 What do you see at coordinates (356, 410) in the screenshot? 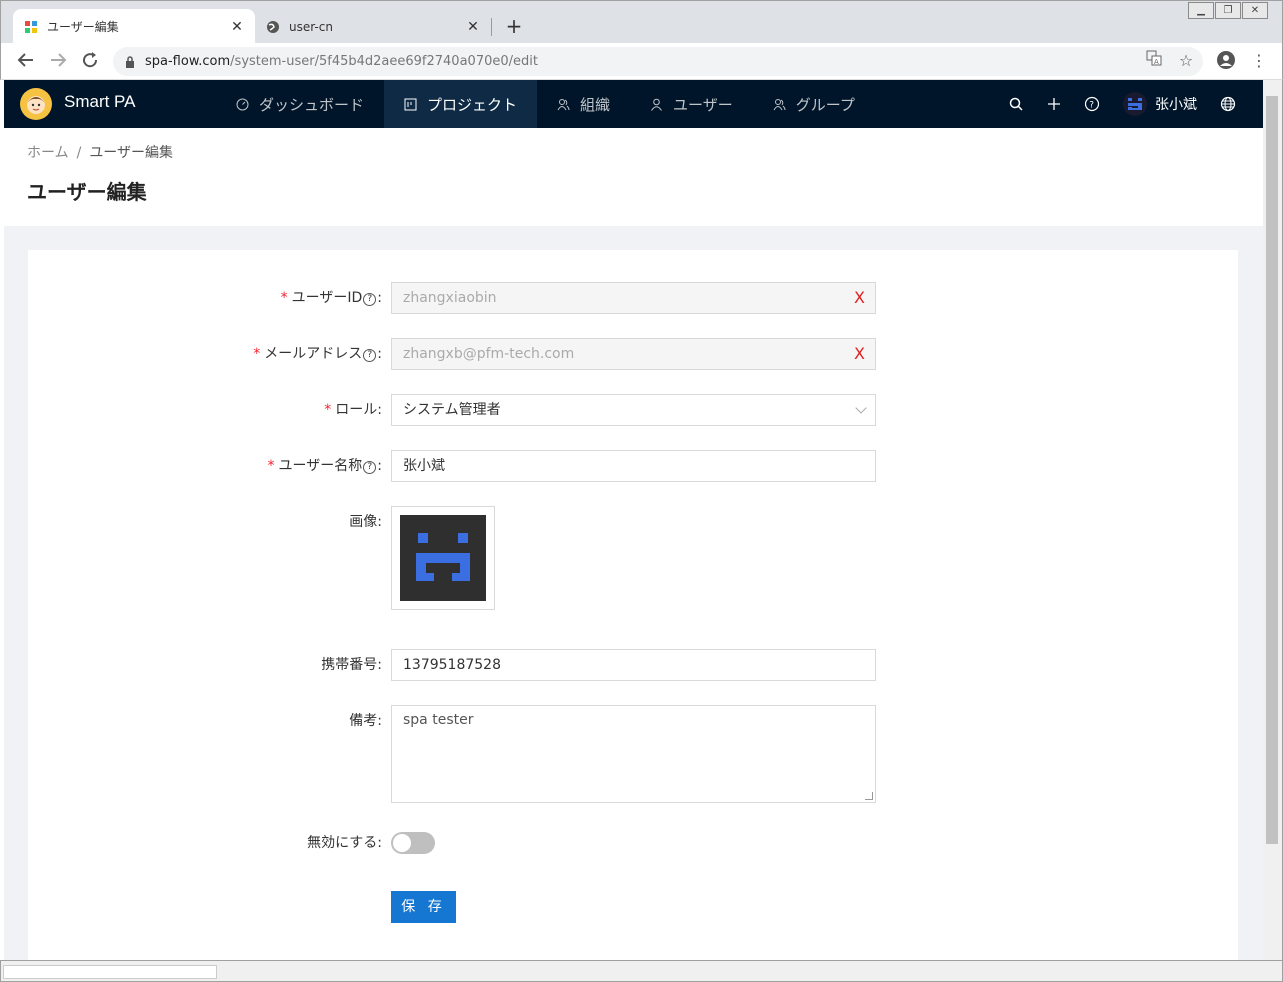
I see `role-label-text: ロール` at bounding box center [356, 410].